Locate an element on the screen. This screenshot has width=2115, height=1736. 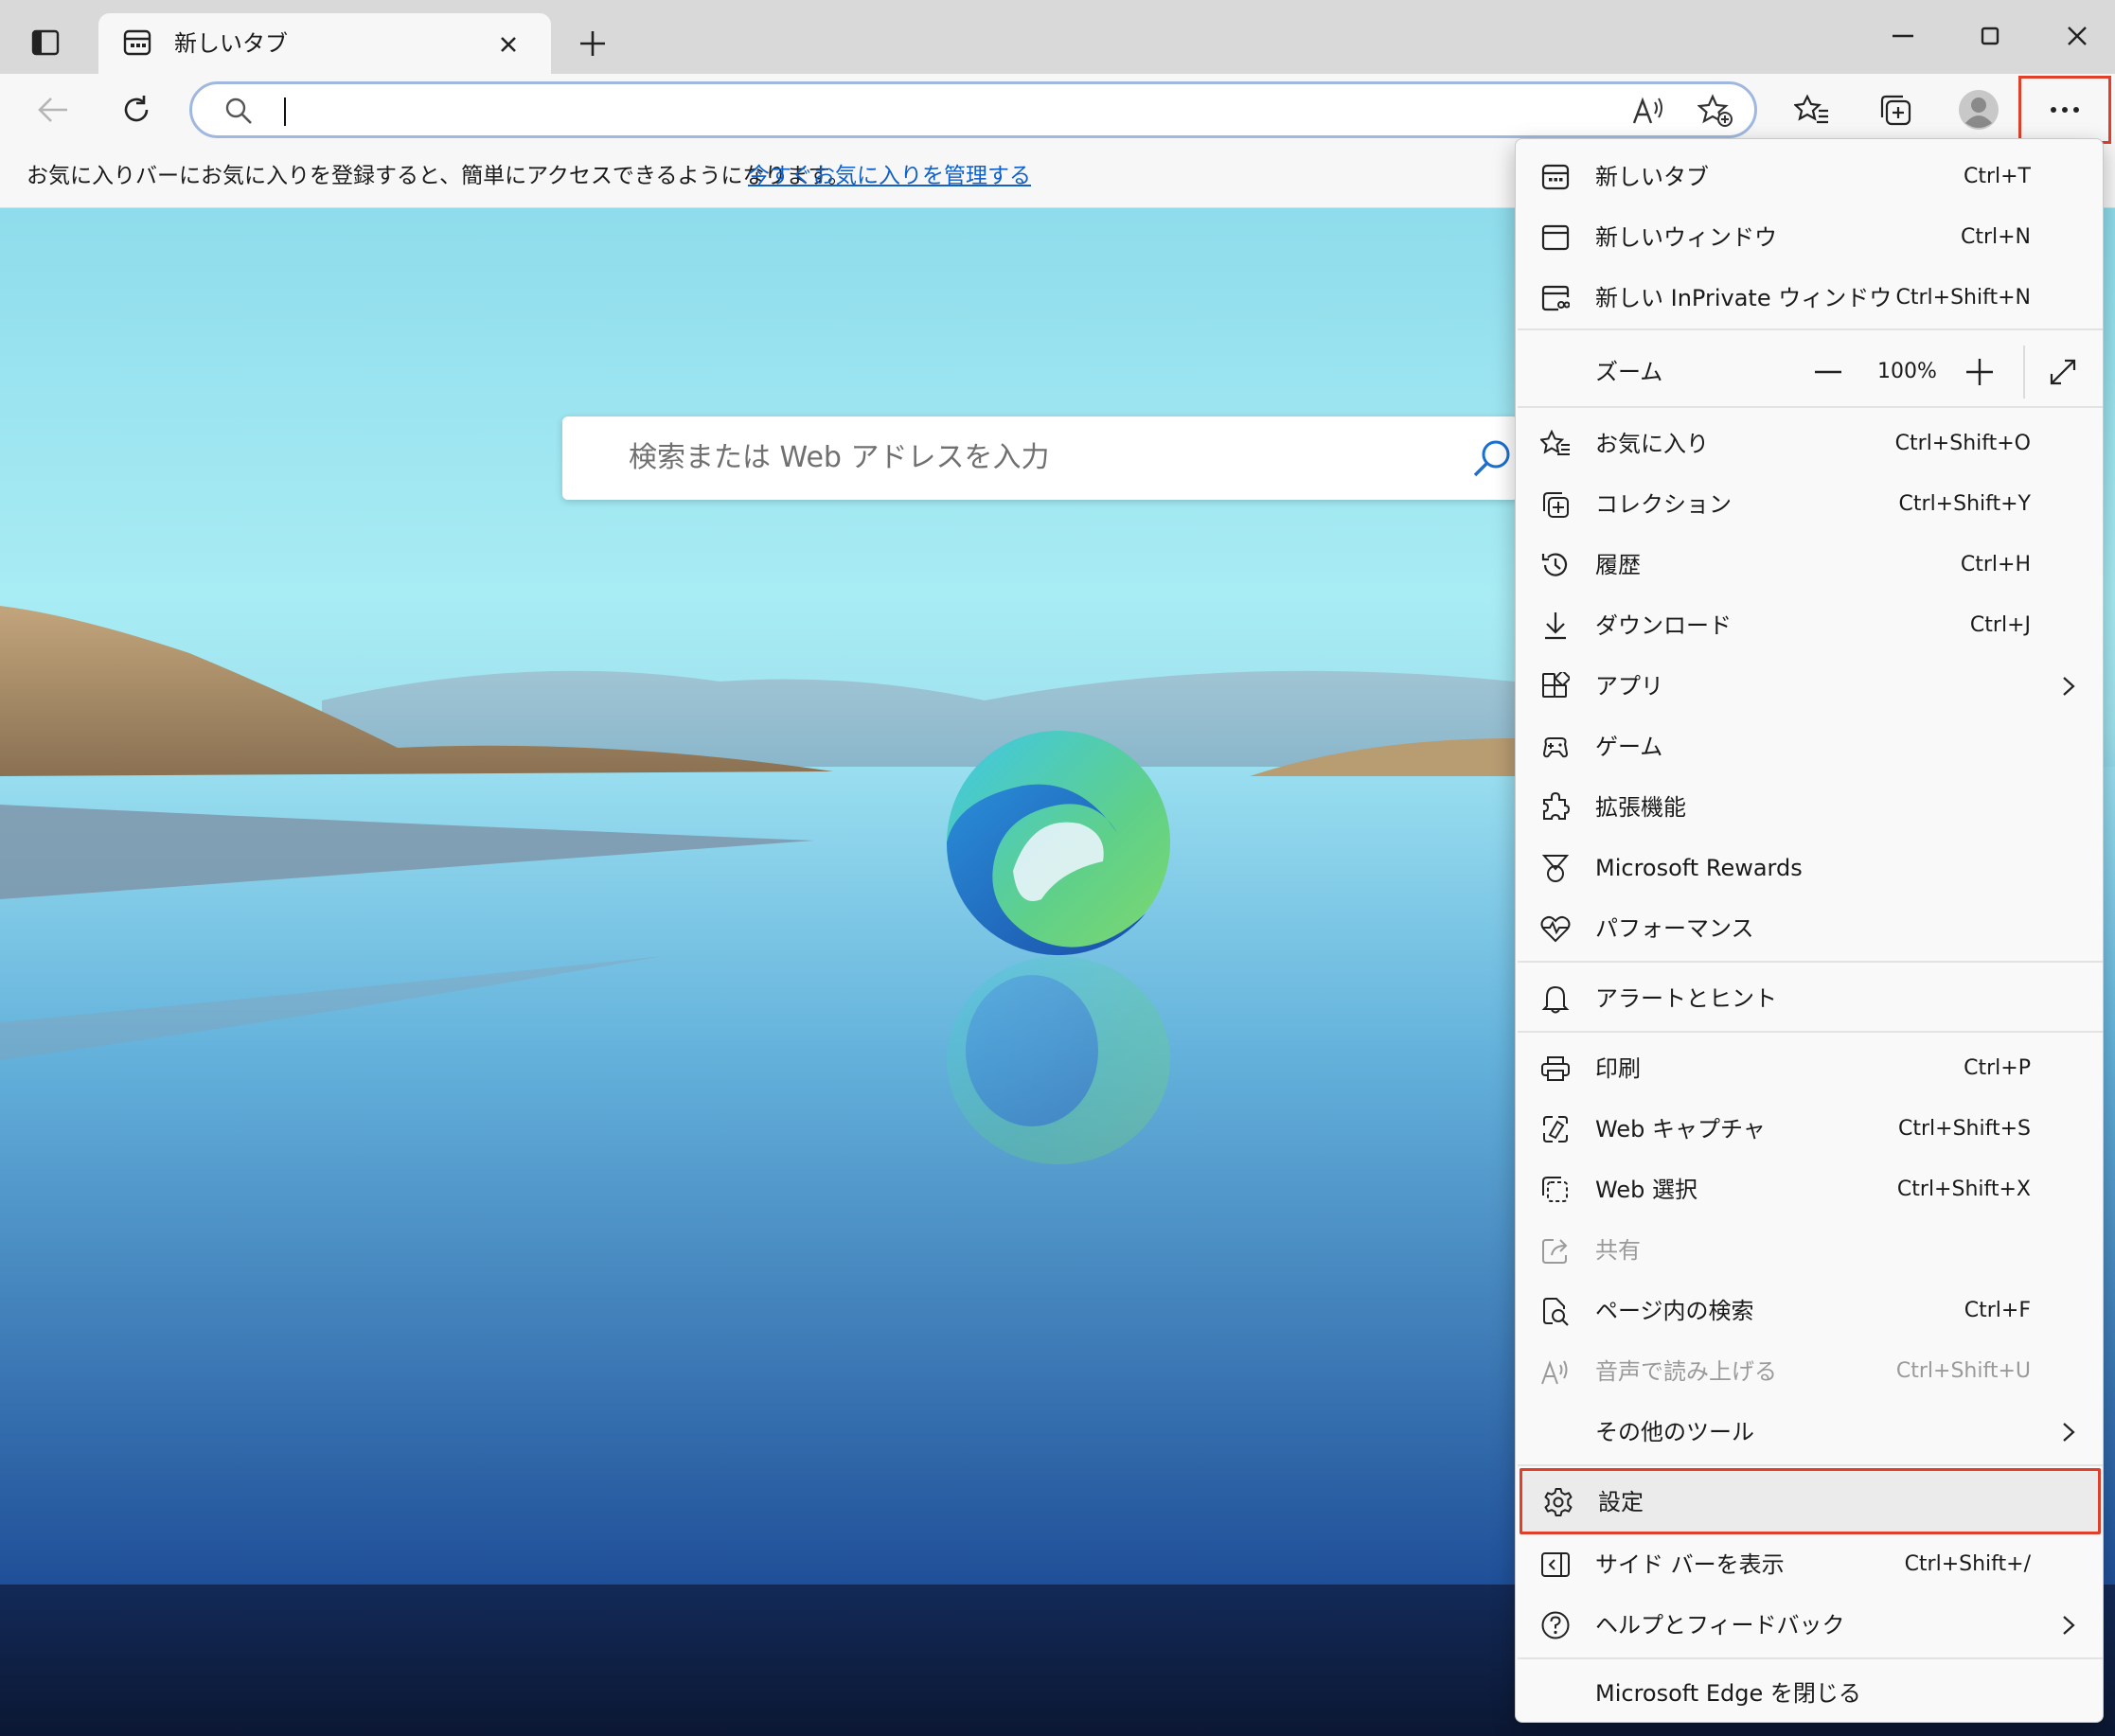
menu-item-web-select: Web 選択 Ctrl+Shift+X is located at coordinates (1810, 1190).